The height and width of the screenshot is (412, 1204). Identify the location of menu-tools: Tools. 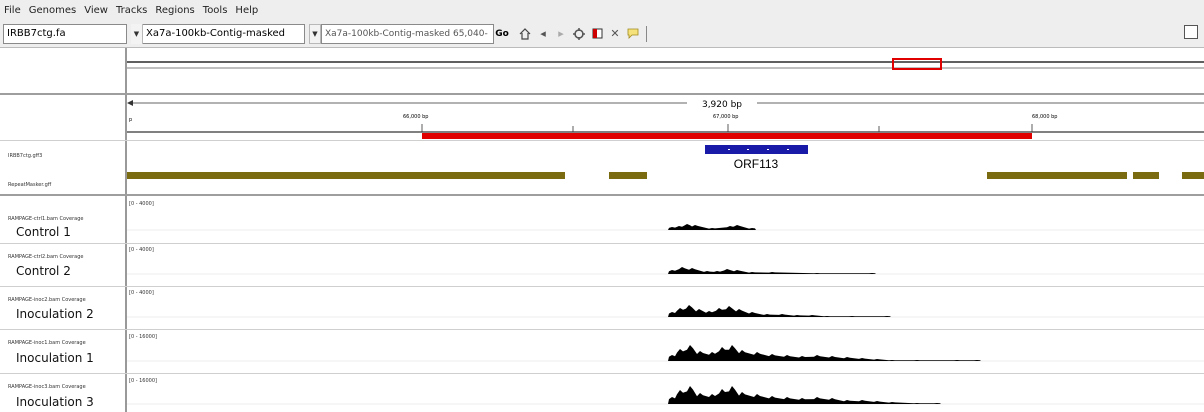
(215, 10).